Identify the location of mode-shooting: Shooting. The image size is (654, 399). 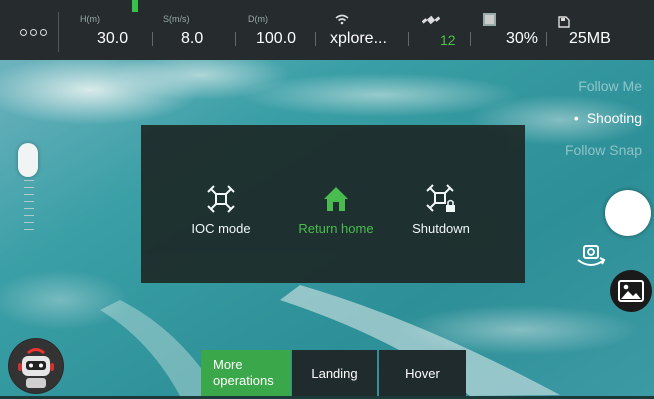
(603, 118).